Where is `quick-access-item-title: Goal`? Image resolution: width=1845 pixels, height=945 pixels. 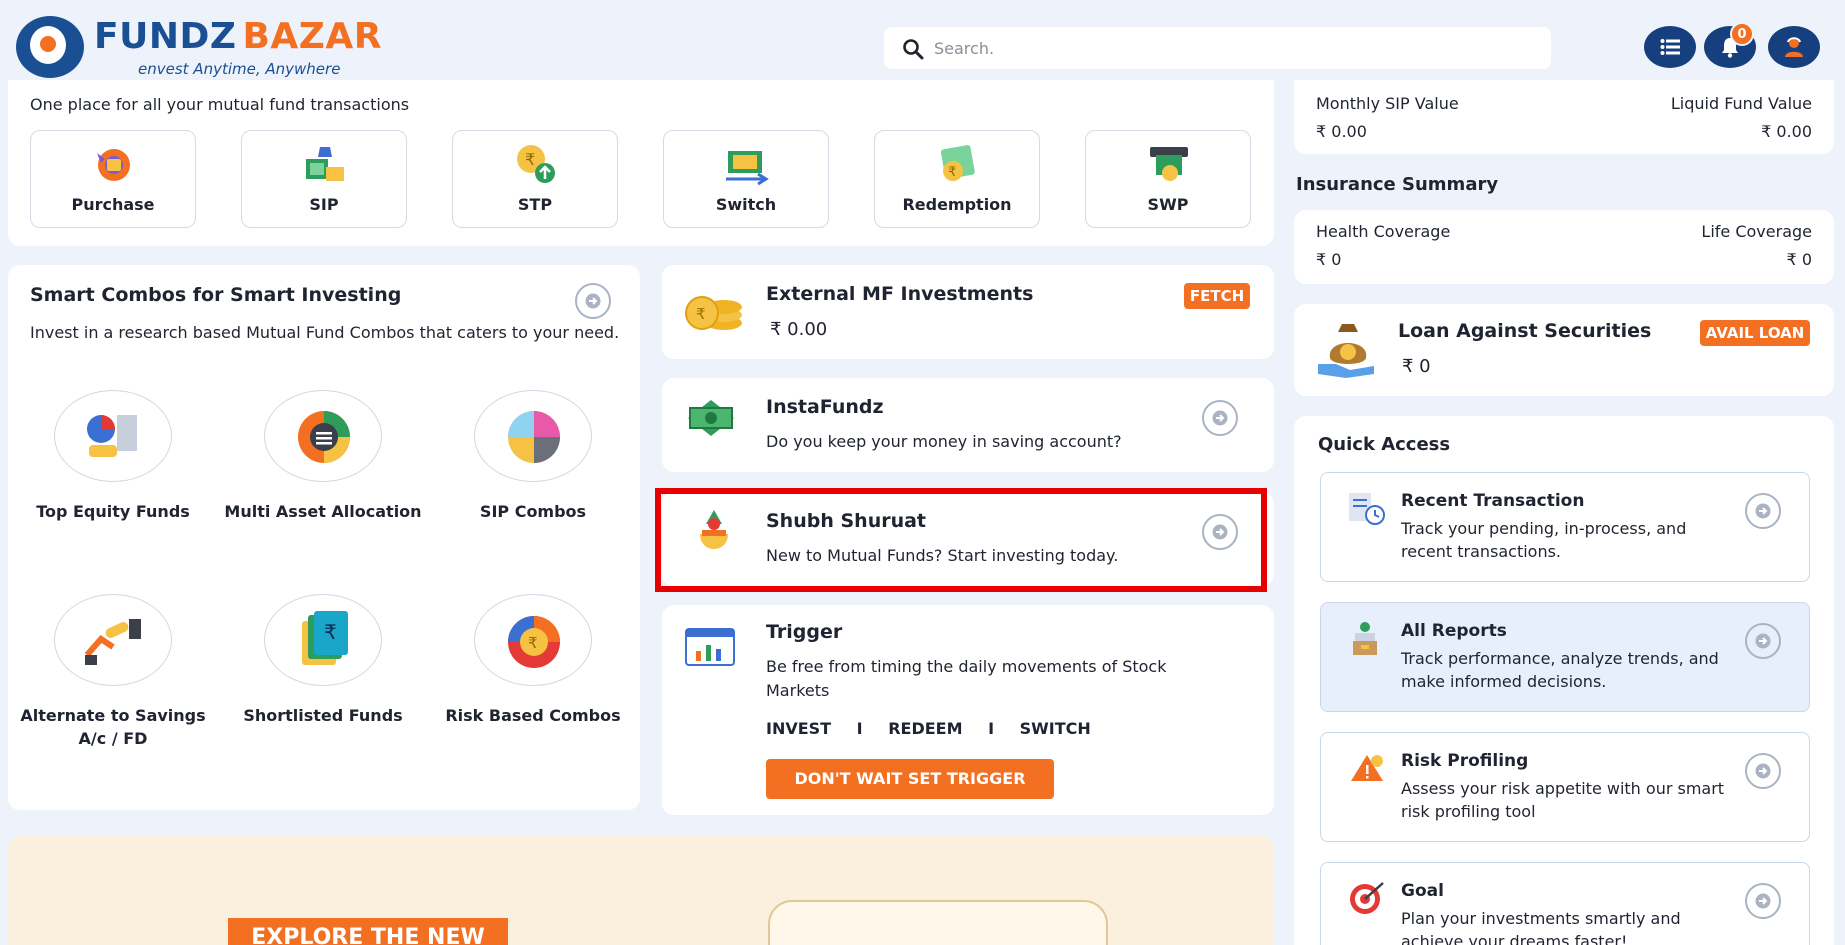
quick-access-item-title: Goal is located at coordinates (1422, 891).